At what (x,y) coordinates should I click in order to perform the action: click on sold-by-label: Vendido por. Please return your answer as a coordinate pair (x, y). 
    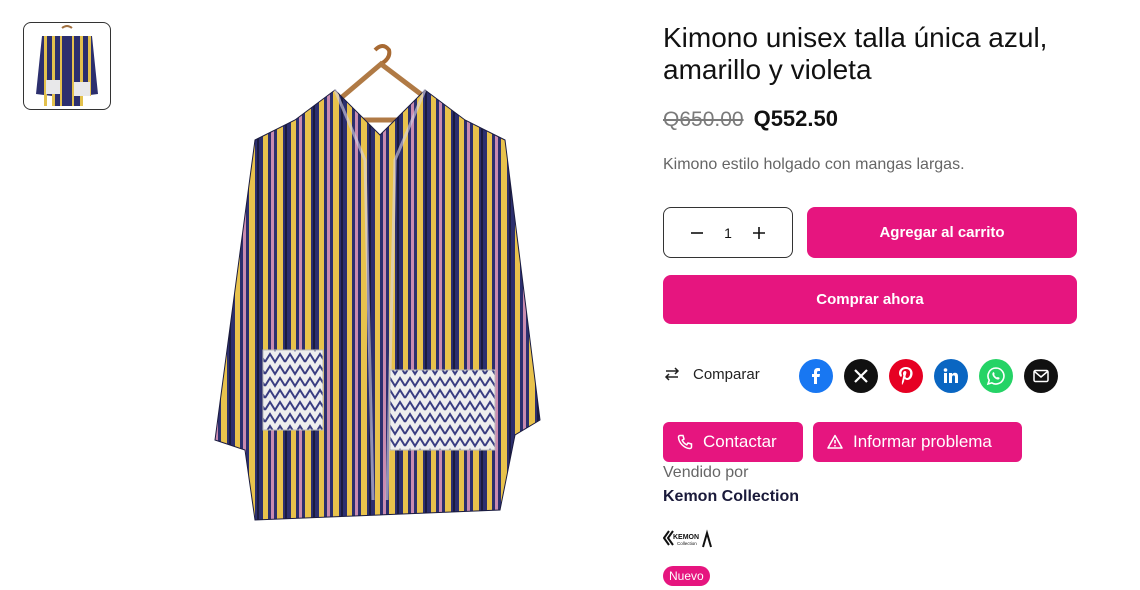
    Looking at the image, I should click on (706, 472).